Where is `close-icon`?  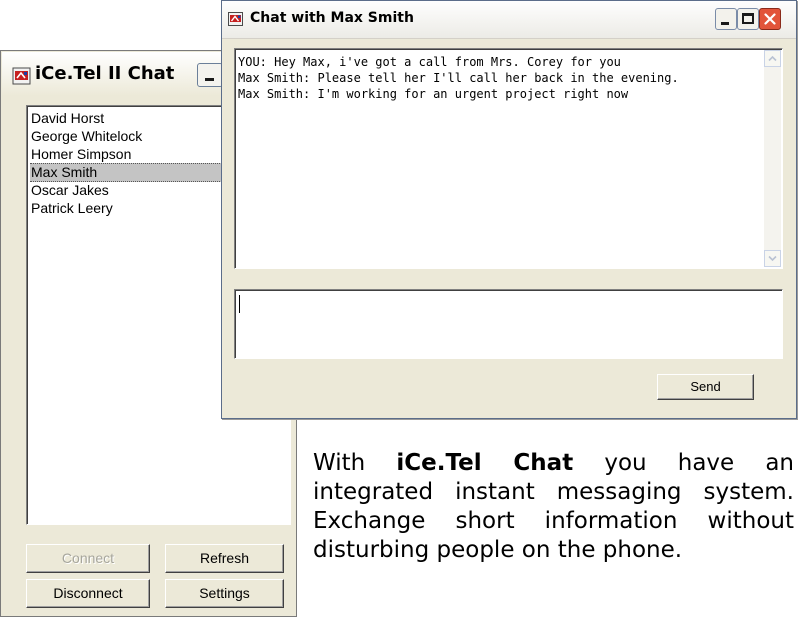 close-icon is located at coordinates (770, 19).